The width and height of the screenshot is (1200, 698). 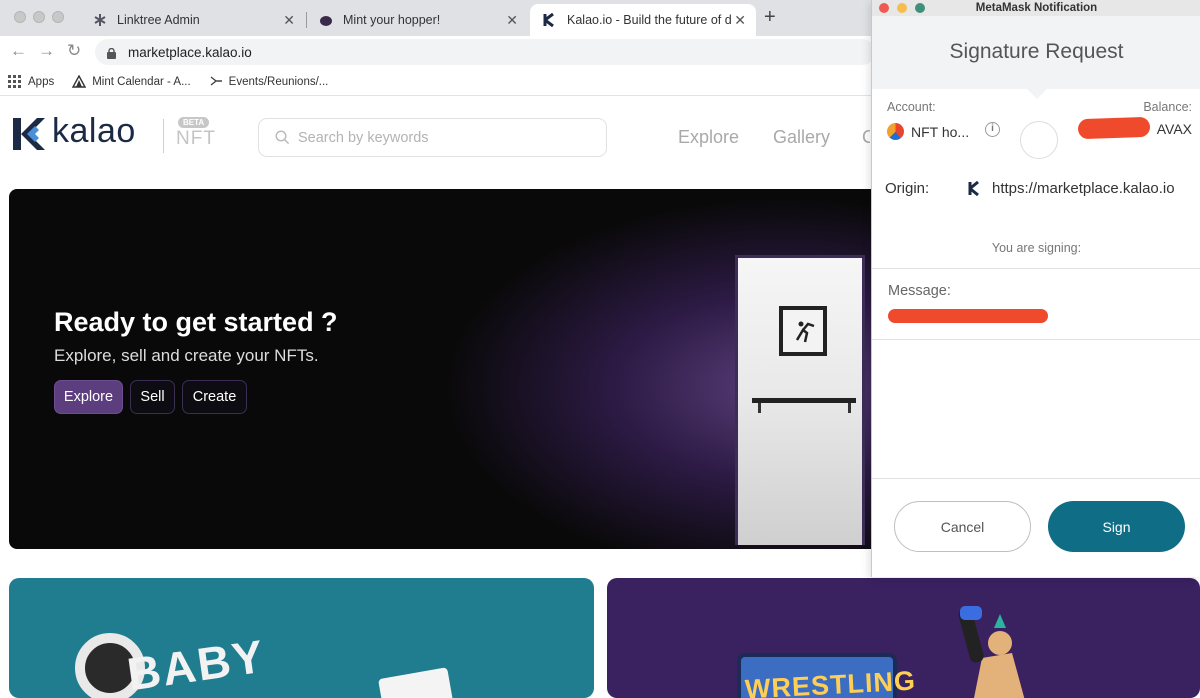 I want to click on url-text: marketplace.kalao.io, so click(x=190, y=52).